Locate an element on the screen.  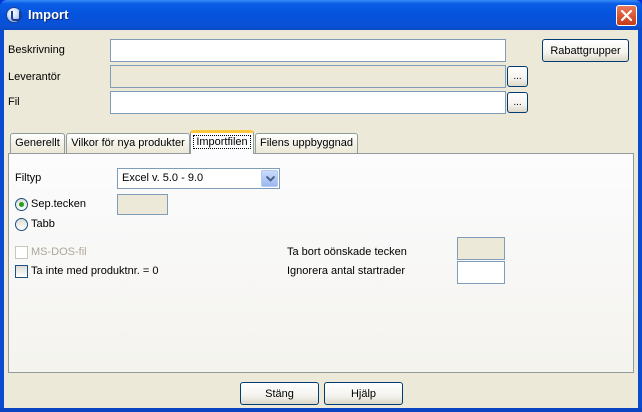
tab-vilkor: Vilkor för nya produkter is located at coordinates (128, 143).